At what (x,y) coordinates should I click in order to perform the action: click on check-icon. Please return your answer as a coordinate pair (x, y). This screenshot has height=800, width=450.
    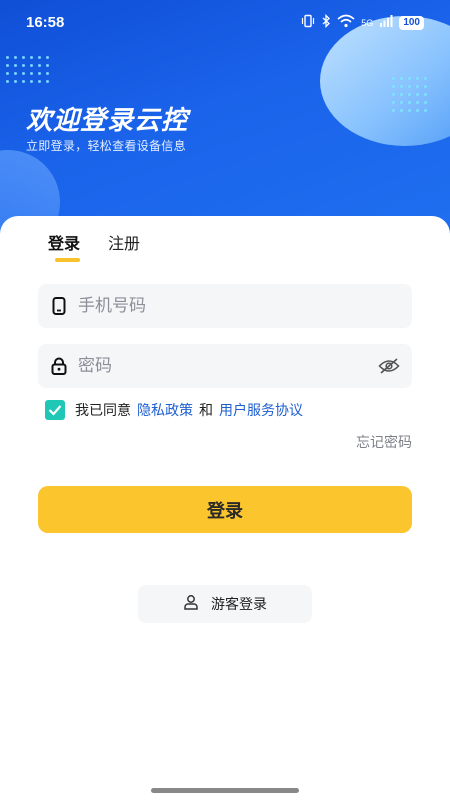
    Looking at the image, I should click on (55, 410).